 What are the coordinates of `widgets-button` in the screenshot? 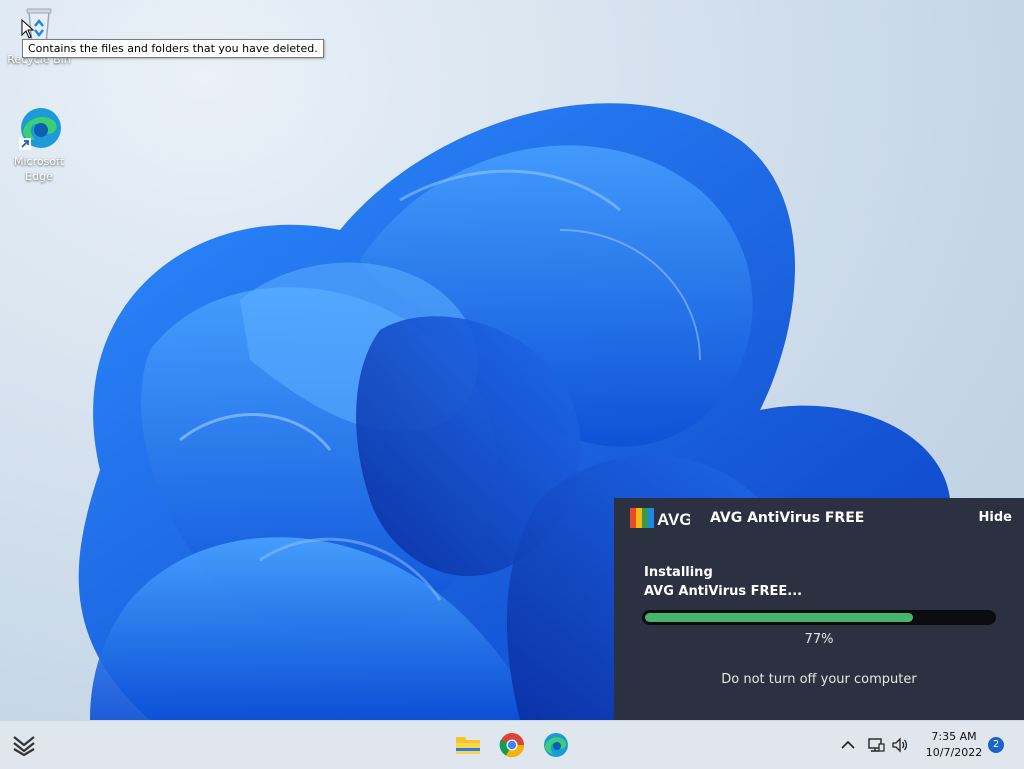 It's located at (24, 745).